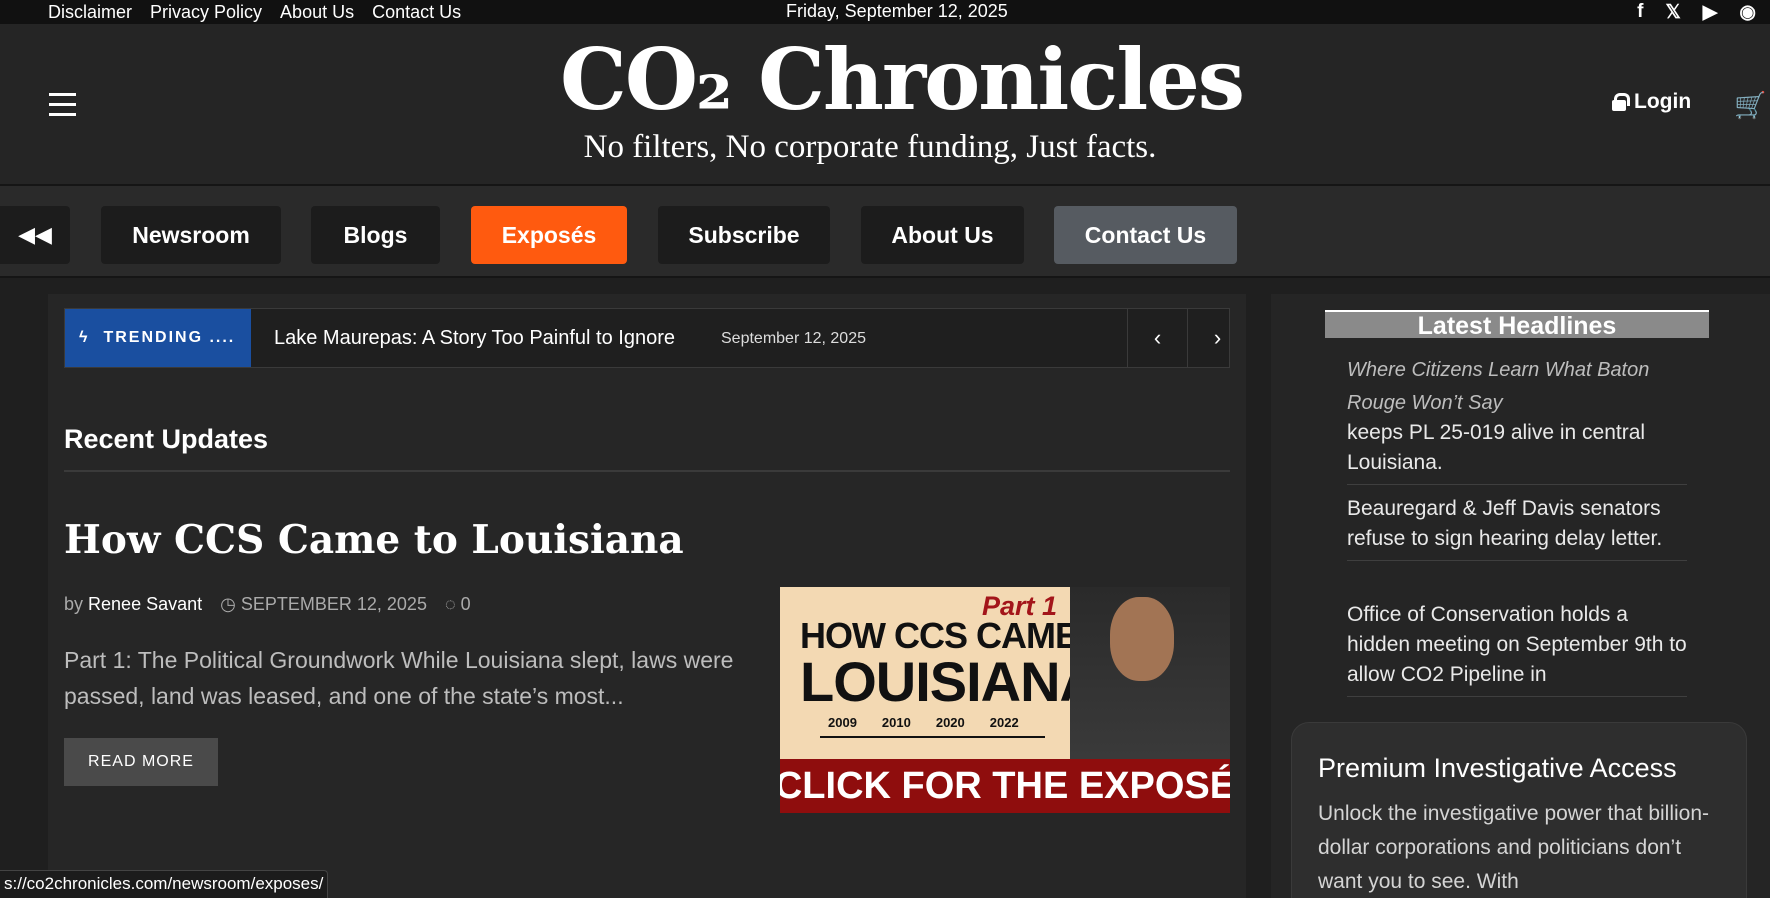  Describe the element at coordinates (923, 722) in the screenshot. I see `image-timeline-years: 2009 2010 2020 2022` at that location.